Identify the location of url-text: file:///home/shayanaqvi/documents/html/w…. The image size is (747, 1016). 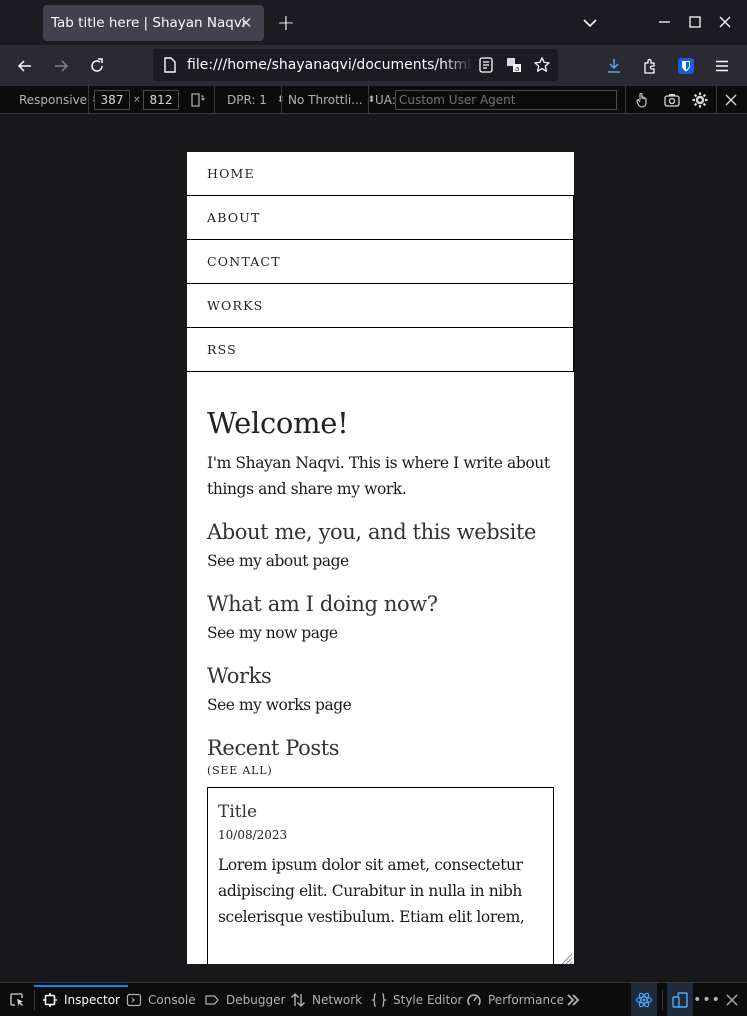
(328, 65).